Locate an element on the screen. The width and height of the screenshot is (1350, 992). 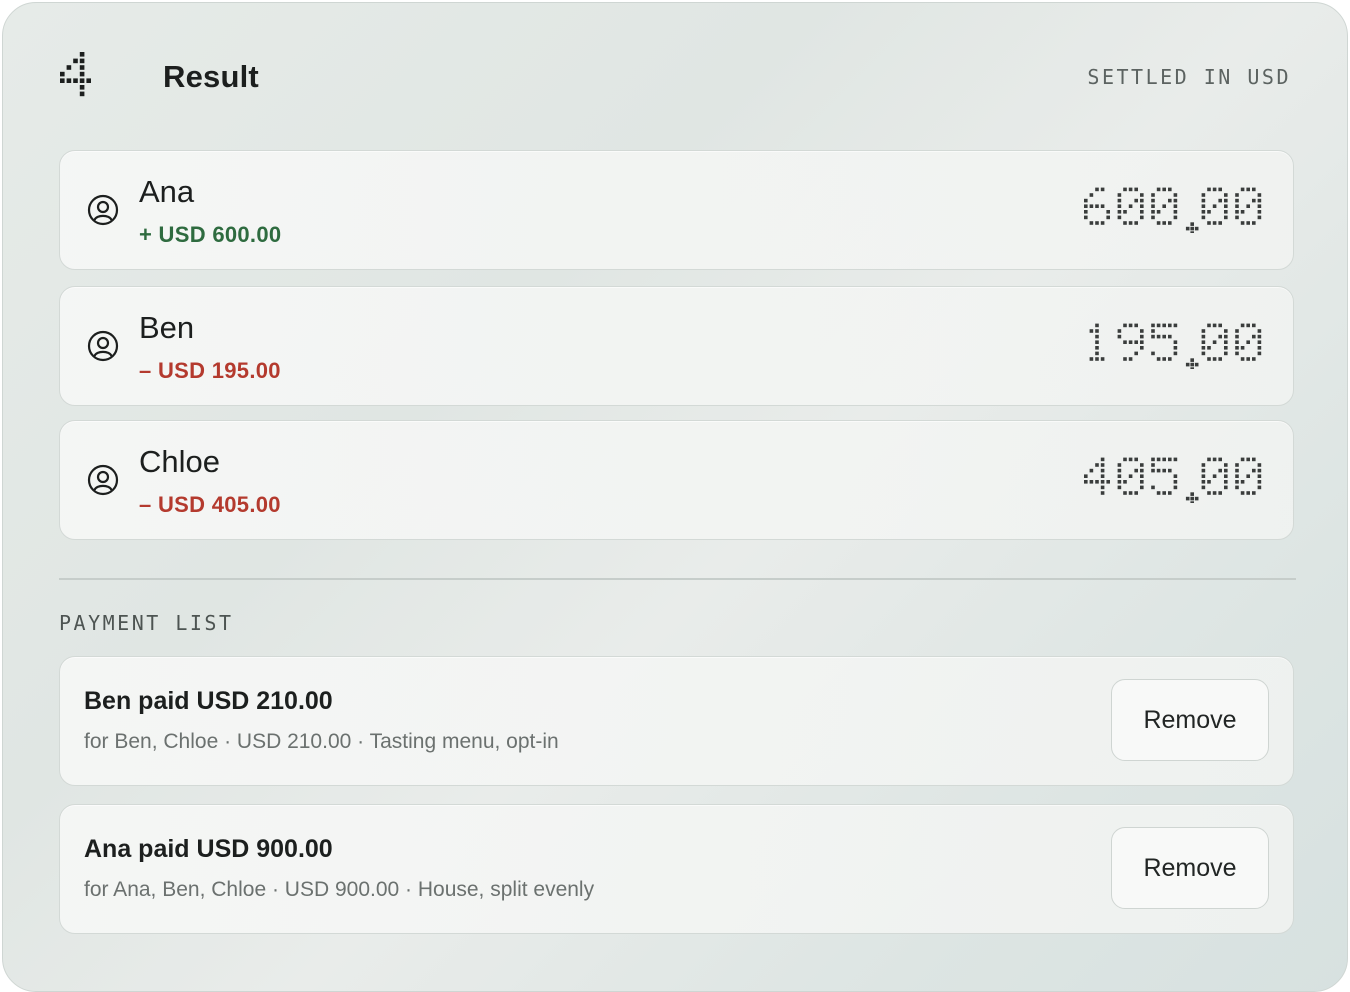
balance-delta: – USD 405.00 is located at coordinates (210, 504).